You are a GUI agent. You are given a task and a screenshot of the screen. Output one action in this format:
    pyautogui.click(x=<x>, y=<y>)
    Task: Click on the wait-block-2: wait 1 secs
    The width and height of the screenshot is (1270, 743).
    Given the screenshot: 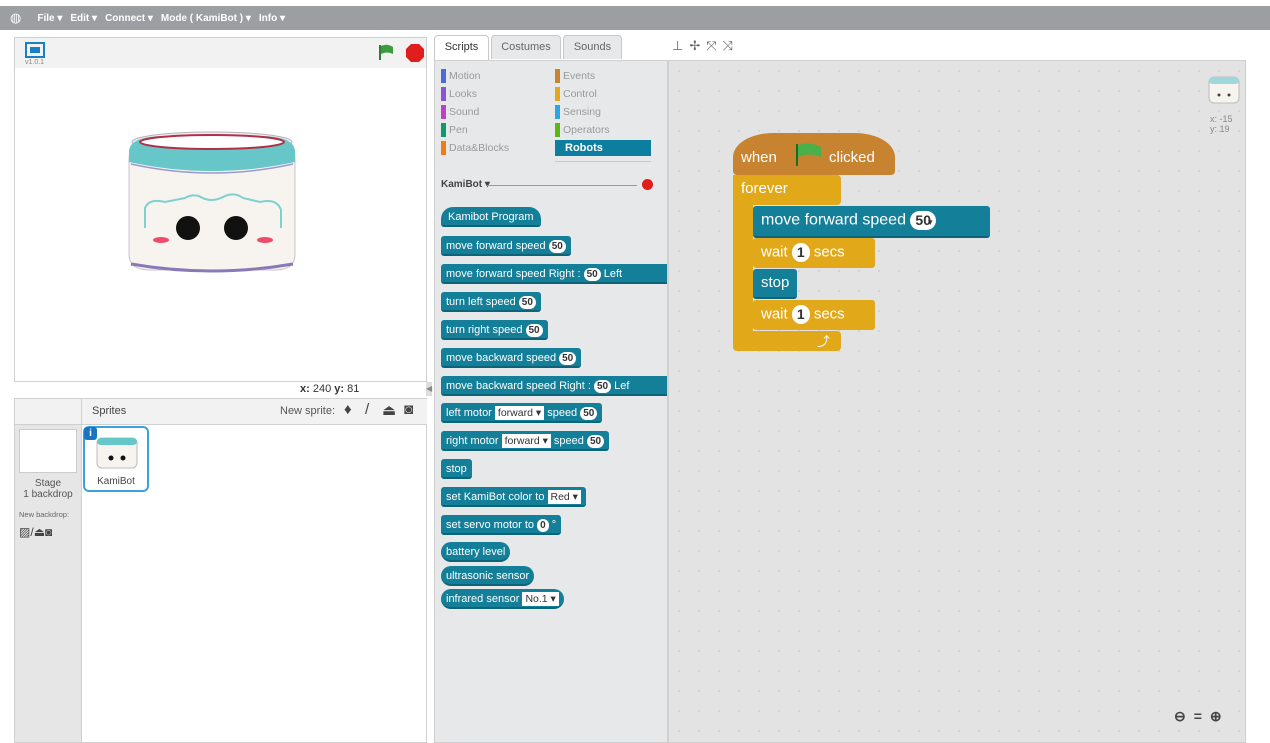 What is the action you would take?
    pyautogui.click(x=814, y=315)
    